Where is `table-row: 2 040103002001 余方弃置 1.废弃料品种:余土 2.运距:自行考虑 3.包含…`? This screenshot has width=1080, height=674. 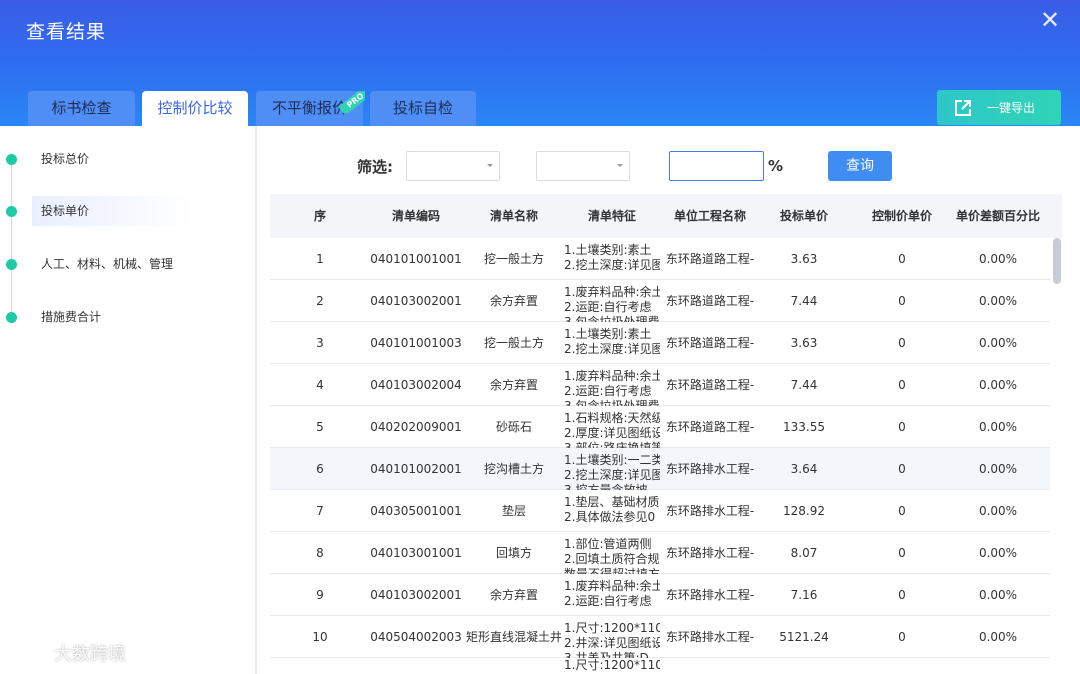 table-row: 2 040103002001 余方弃置 1.废弃料品种:余土 2.运距:自行考虑 3.包含… is located at coordinates (660, 301).